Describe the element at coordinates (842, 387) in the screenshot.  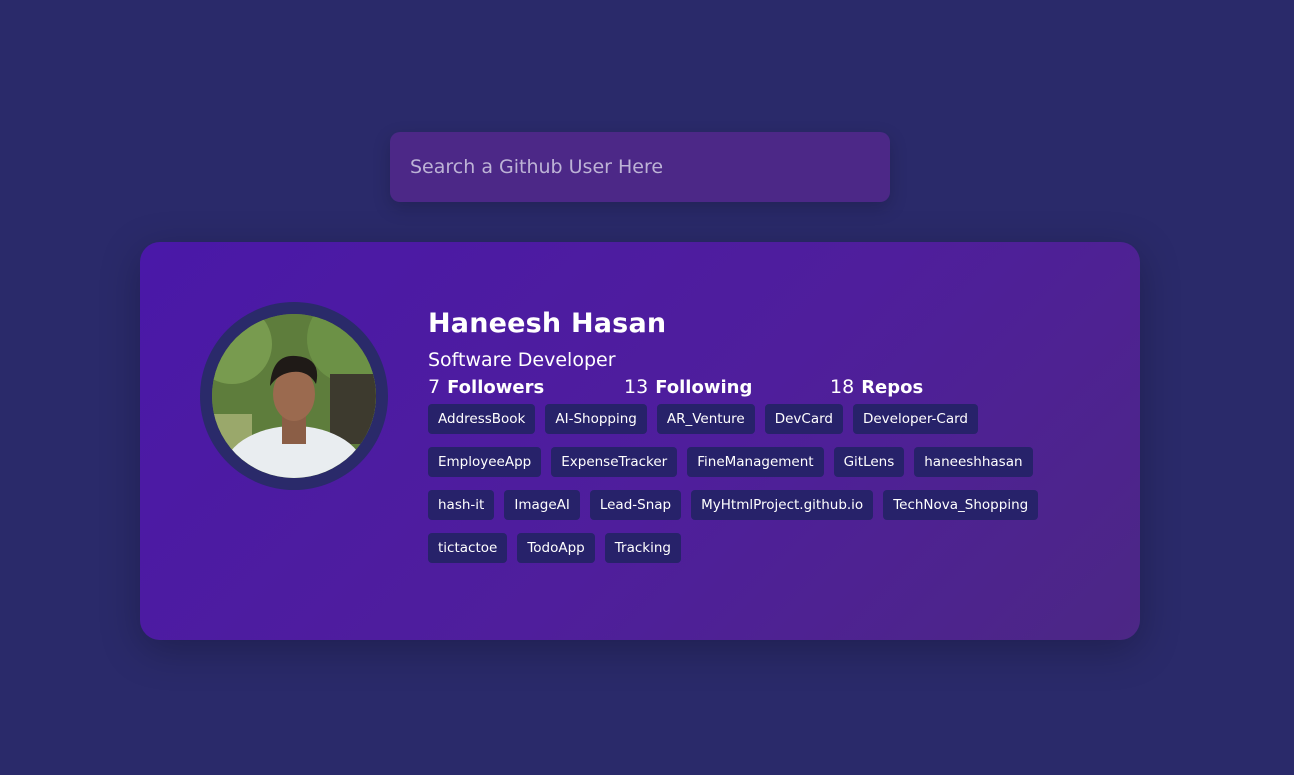
I see `repos-count: 18` at that location.